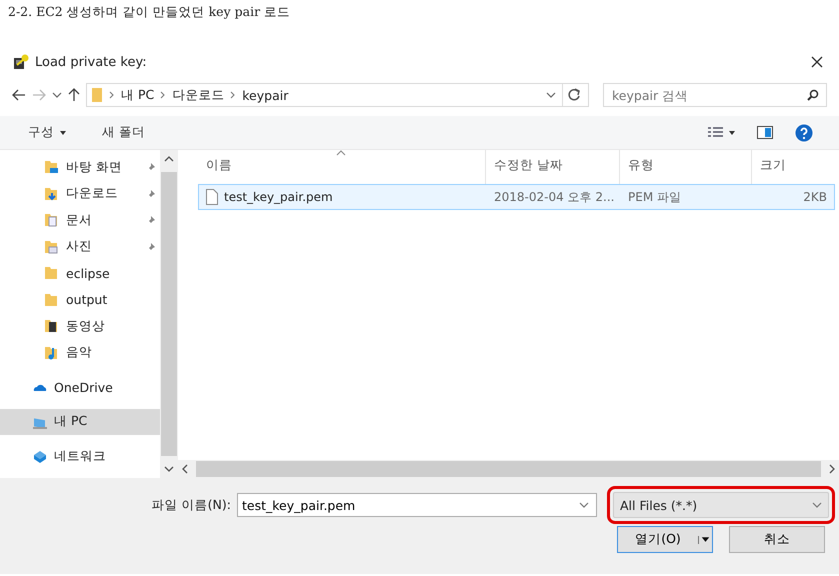  What do you see at coordinates (52, 194) in the screenshot?
I see `download-folder-icon` at bounding box center [52, 194].